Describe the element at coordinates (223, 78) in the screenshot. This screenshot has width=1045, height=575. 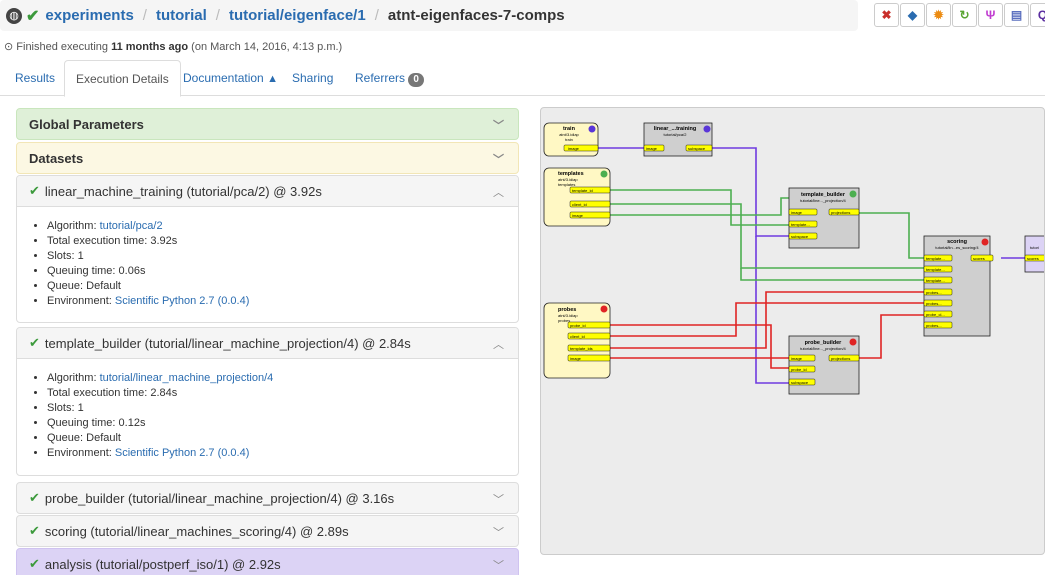
I see `tab-documentation-label: Documentation` at that location.